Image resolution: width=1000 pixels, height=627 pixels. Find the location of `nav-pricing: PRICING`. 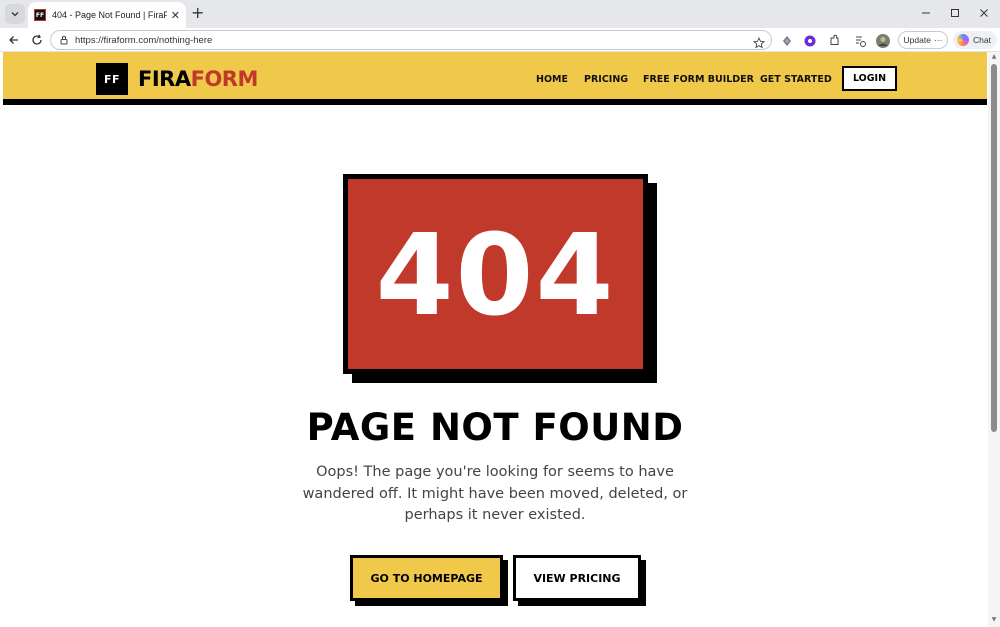

nav-pricing: PRICING is located at coordinates (606, 79).